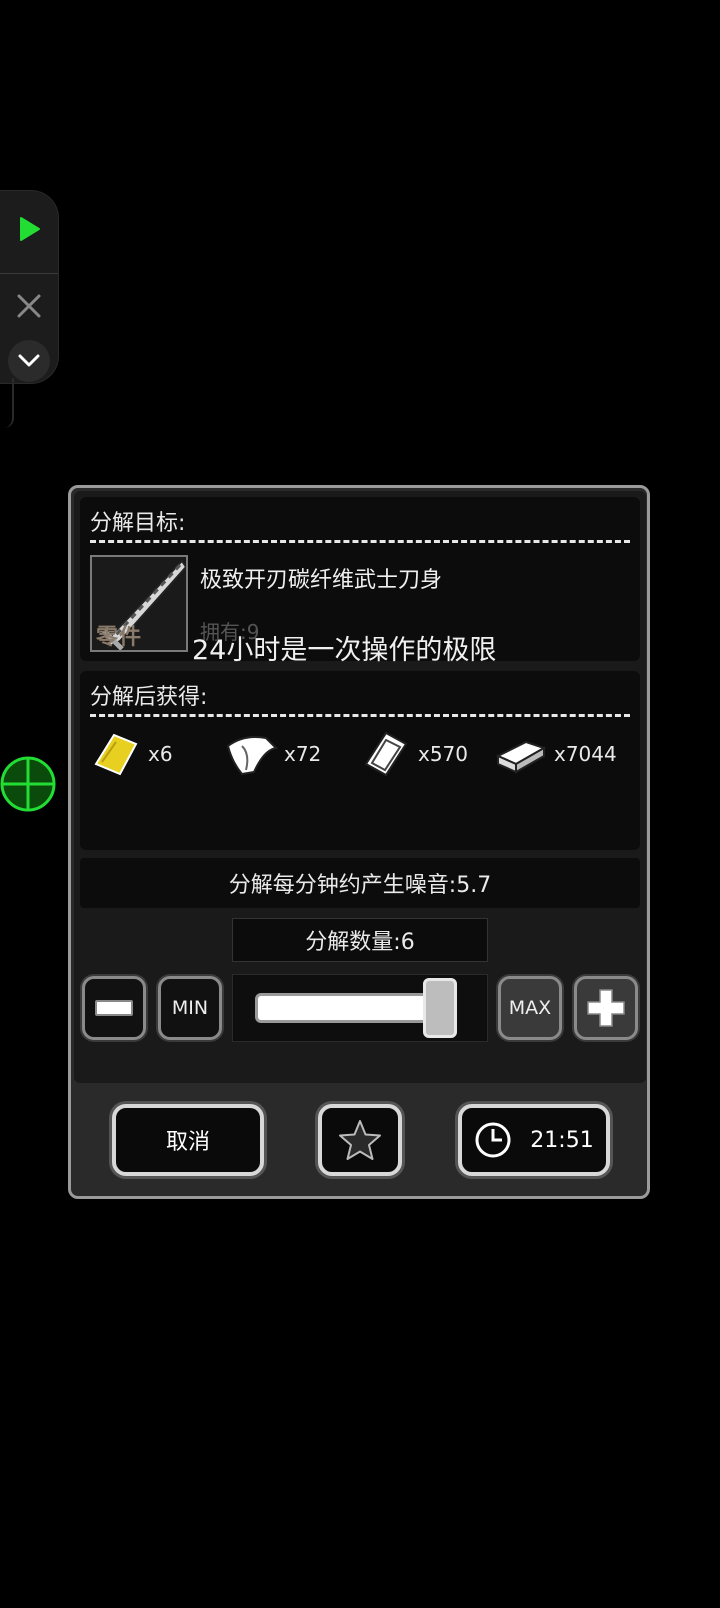  Describe the element at coordinates (29, 361) in the screenshot. I see `chevron-down-icon` at that location.